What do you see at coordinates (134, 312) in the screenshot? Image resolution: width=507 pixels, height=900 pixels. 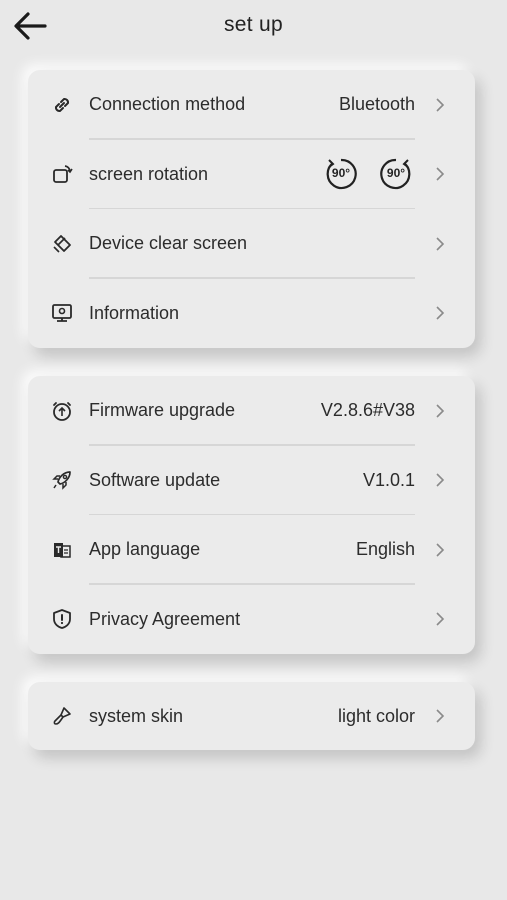 I see `information-label: Information` at bounding box center [134, 312].